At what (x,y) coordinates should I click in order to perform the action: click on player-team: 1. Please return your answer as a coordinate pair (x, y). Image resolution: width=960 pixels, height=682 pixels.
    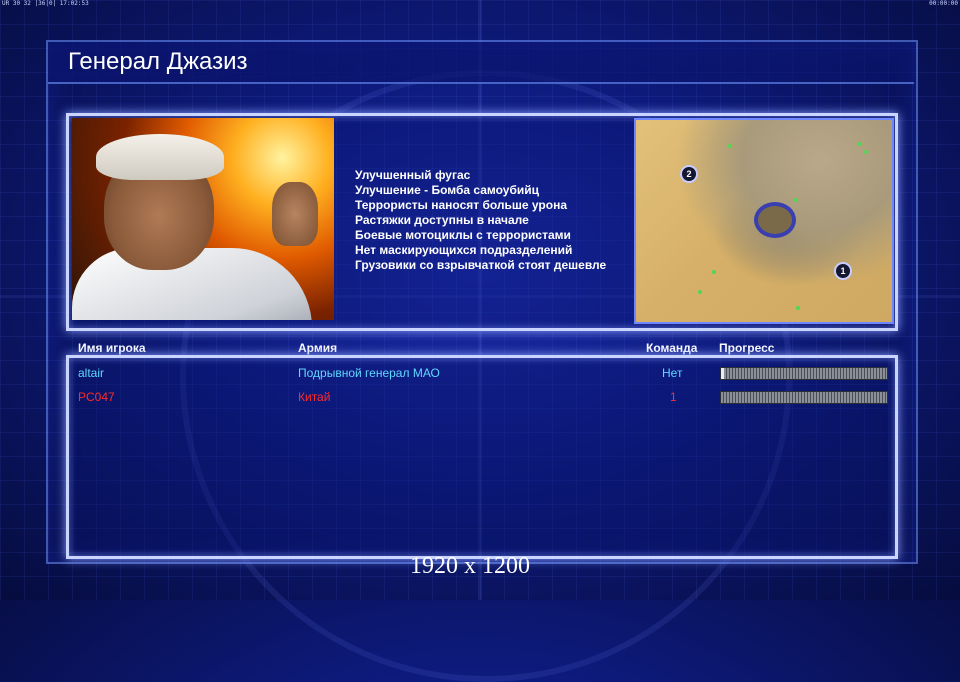
    Looking at the image, I should click on (673, 397).